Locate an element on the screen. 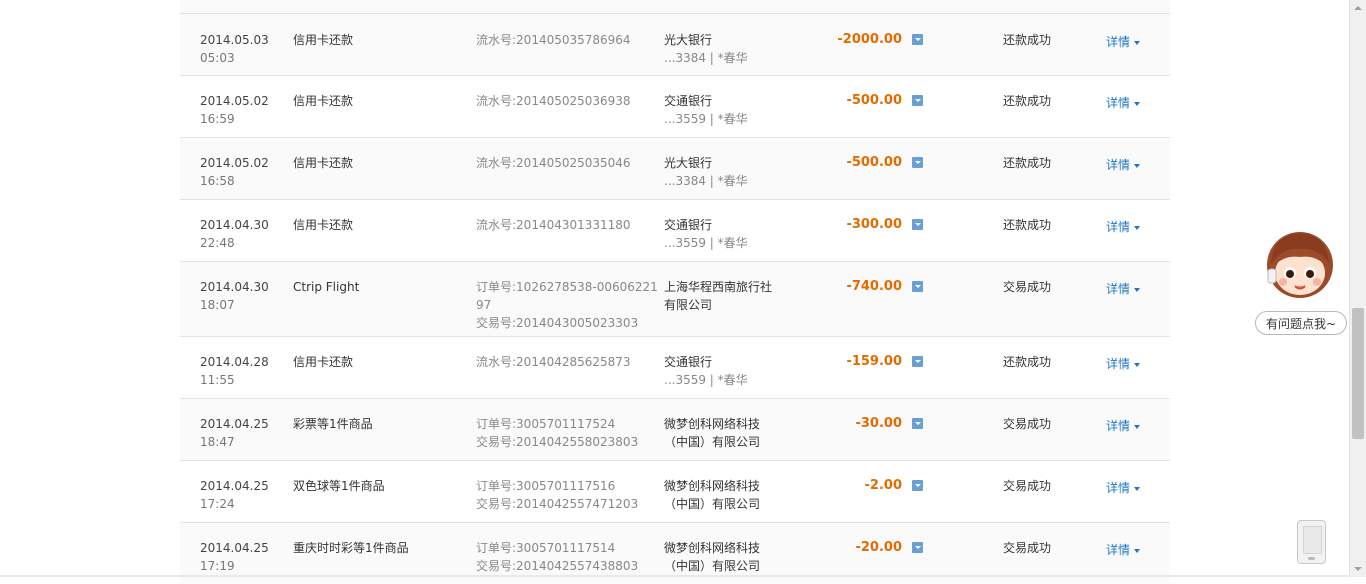  row-serial: 流水号:201405025036938 is located at coordinates (568, 101).